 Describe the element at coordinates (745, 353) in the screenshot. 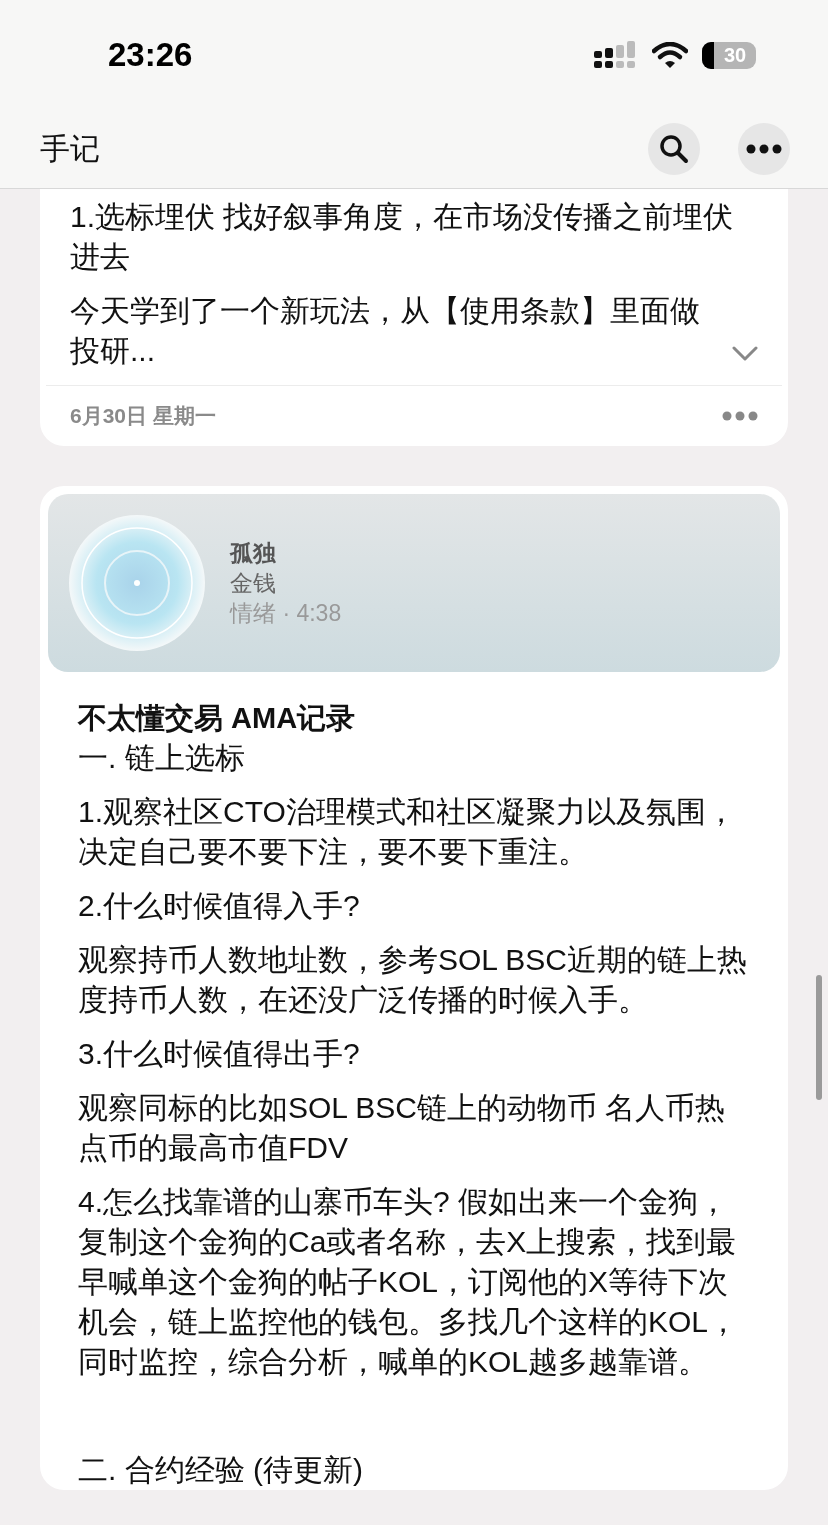

I see `chevron-down-icon` at that location.